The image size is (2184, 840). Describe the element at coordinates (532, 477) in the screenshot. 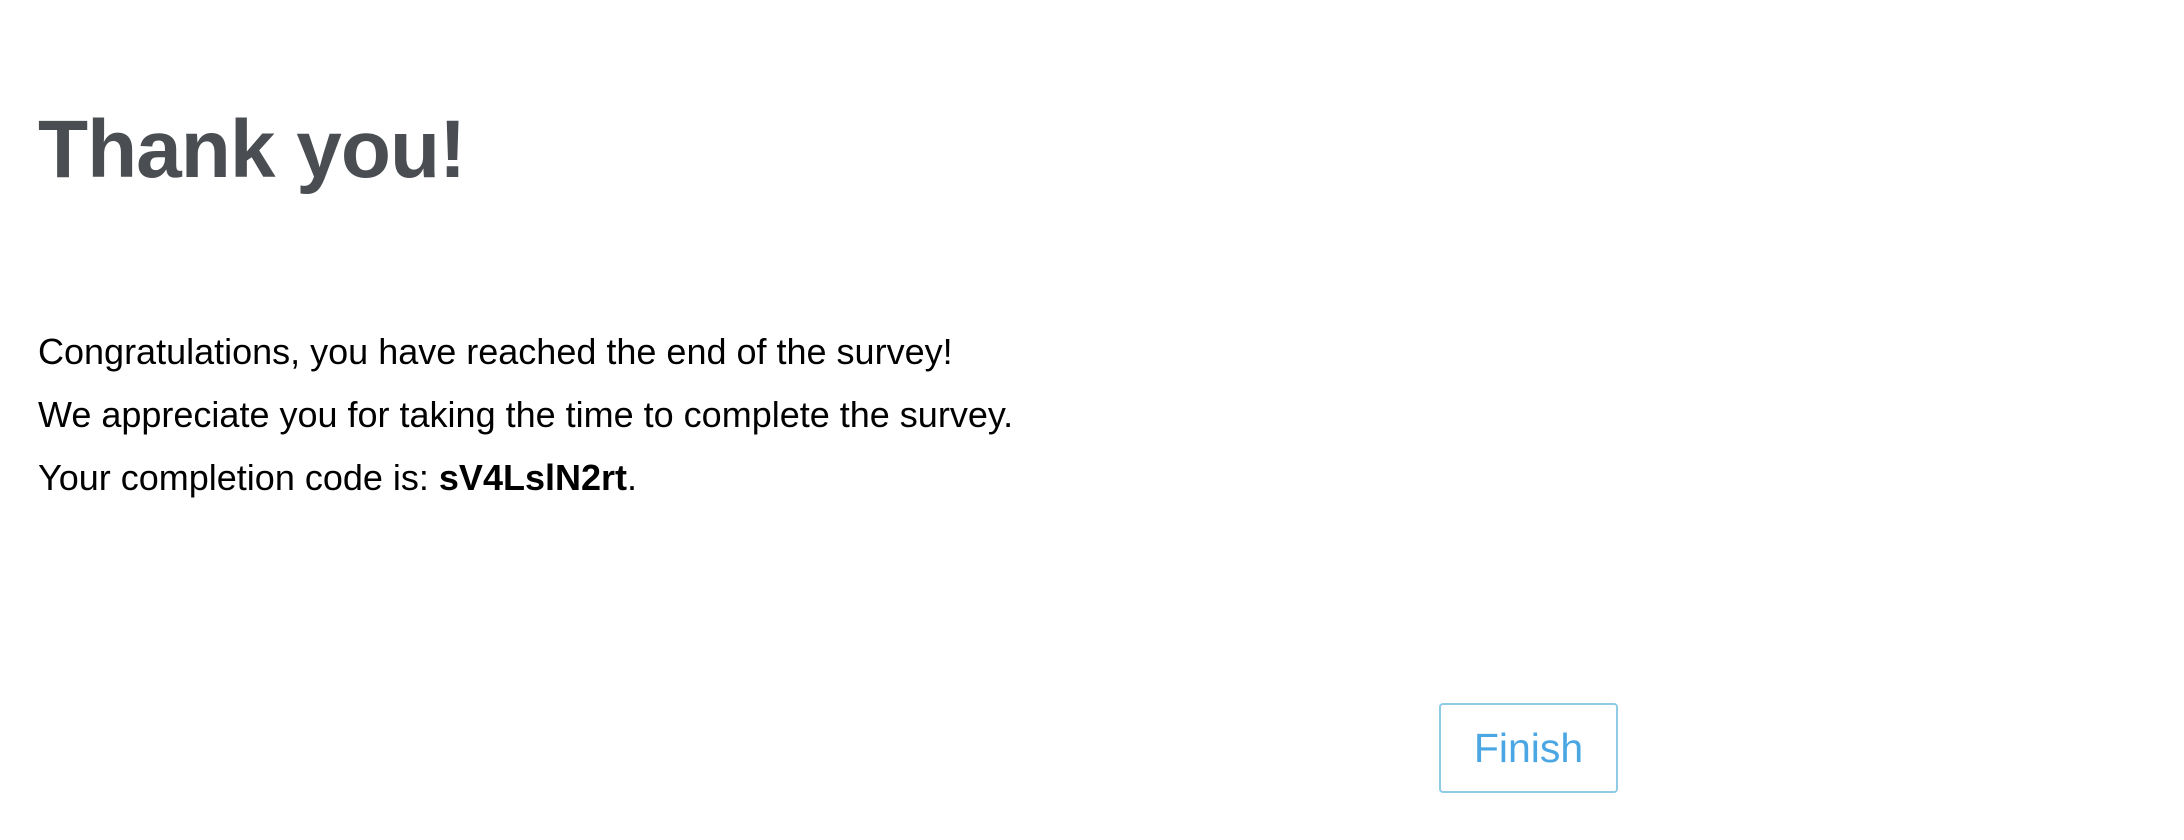

I see `completion-code: sV4LslN2rt` at that location.